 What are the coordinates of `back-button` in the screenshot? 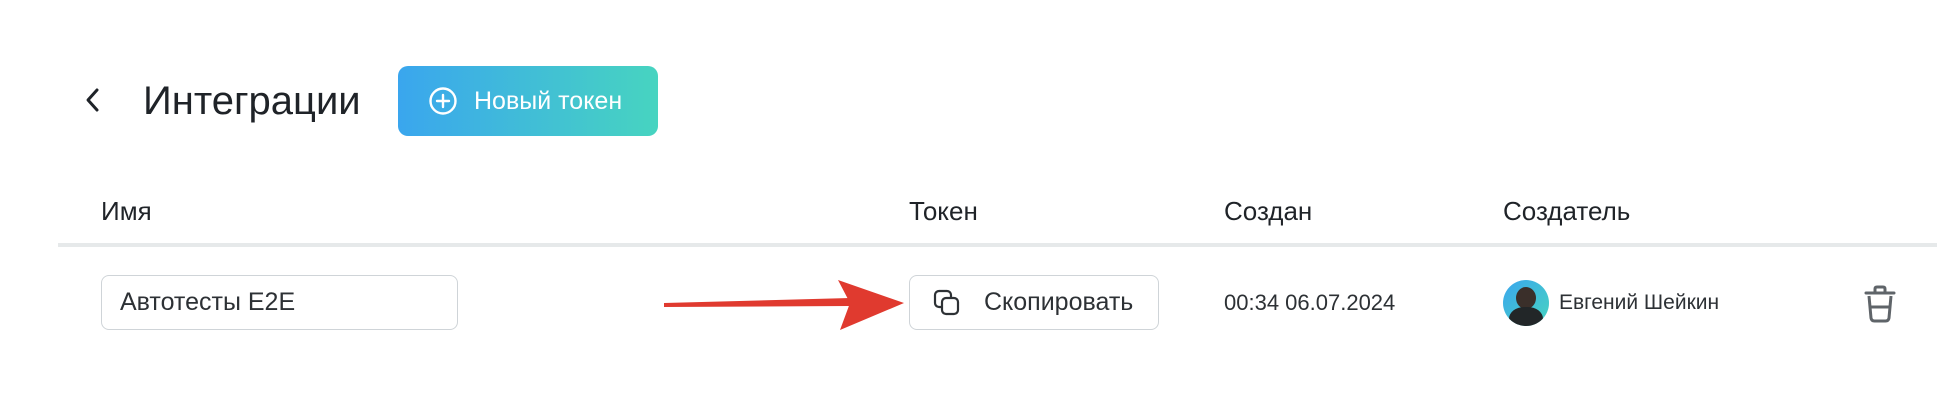 It's located at (93, 100).